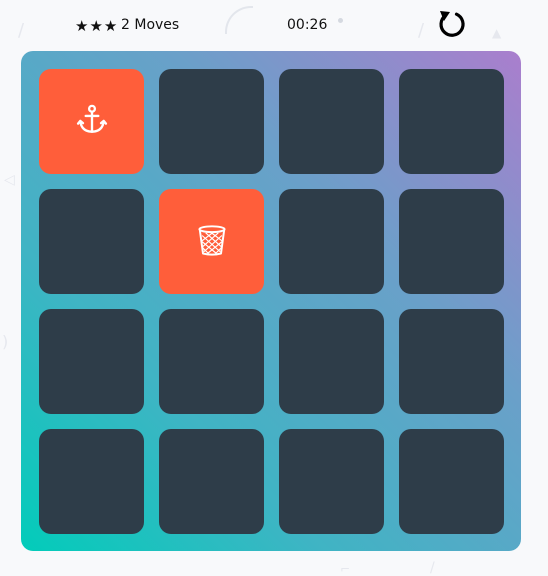 The image size is (548, 576). I want to click on trash-icon, so click(212, 242).